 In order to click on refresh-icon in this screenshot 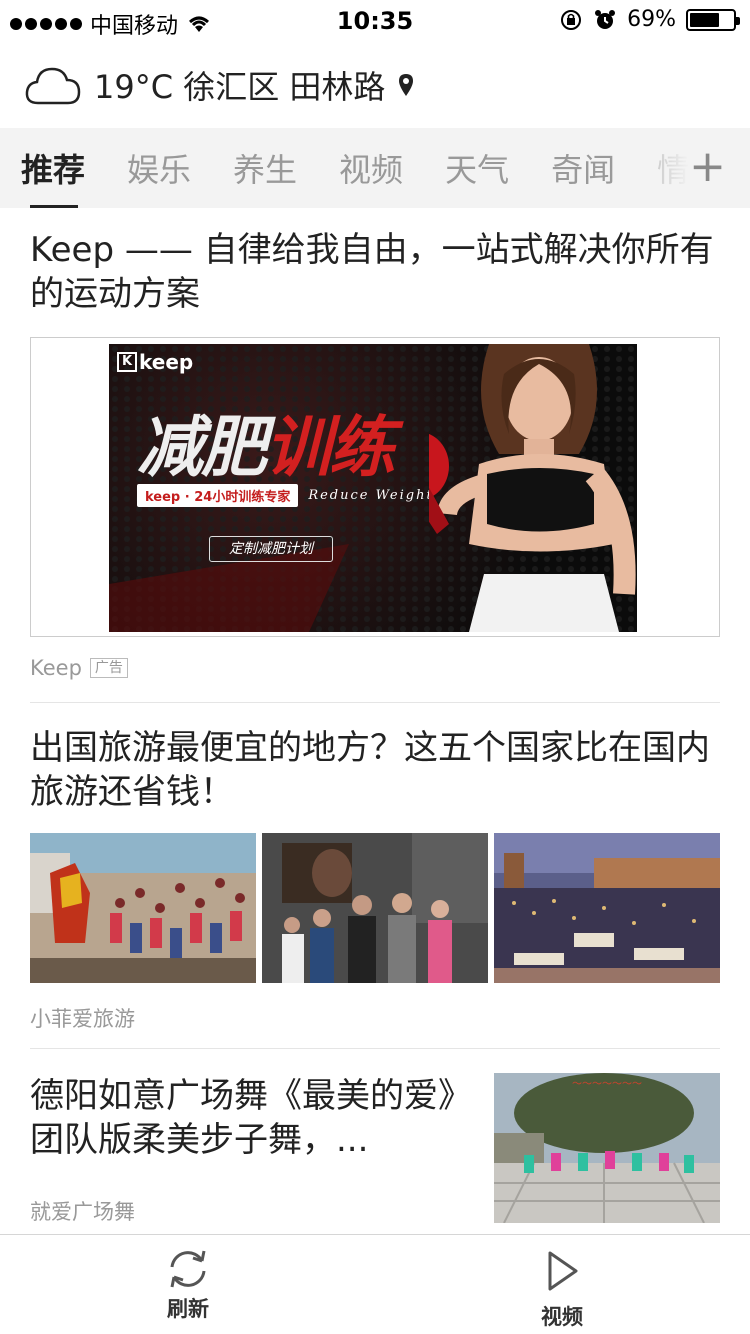, I will do `click(188, 1269)`.